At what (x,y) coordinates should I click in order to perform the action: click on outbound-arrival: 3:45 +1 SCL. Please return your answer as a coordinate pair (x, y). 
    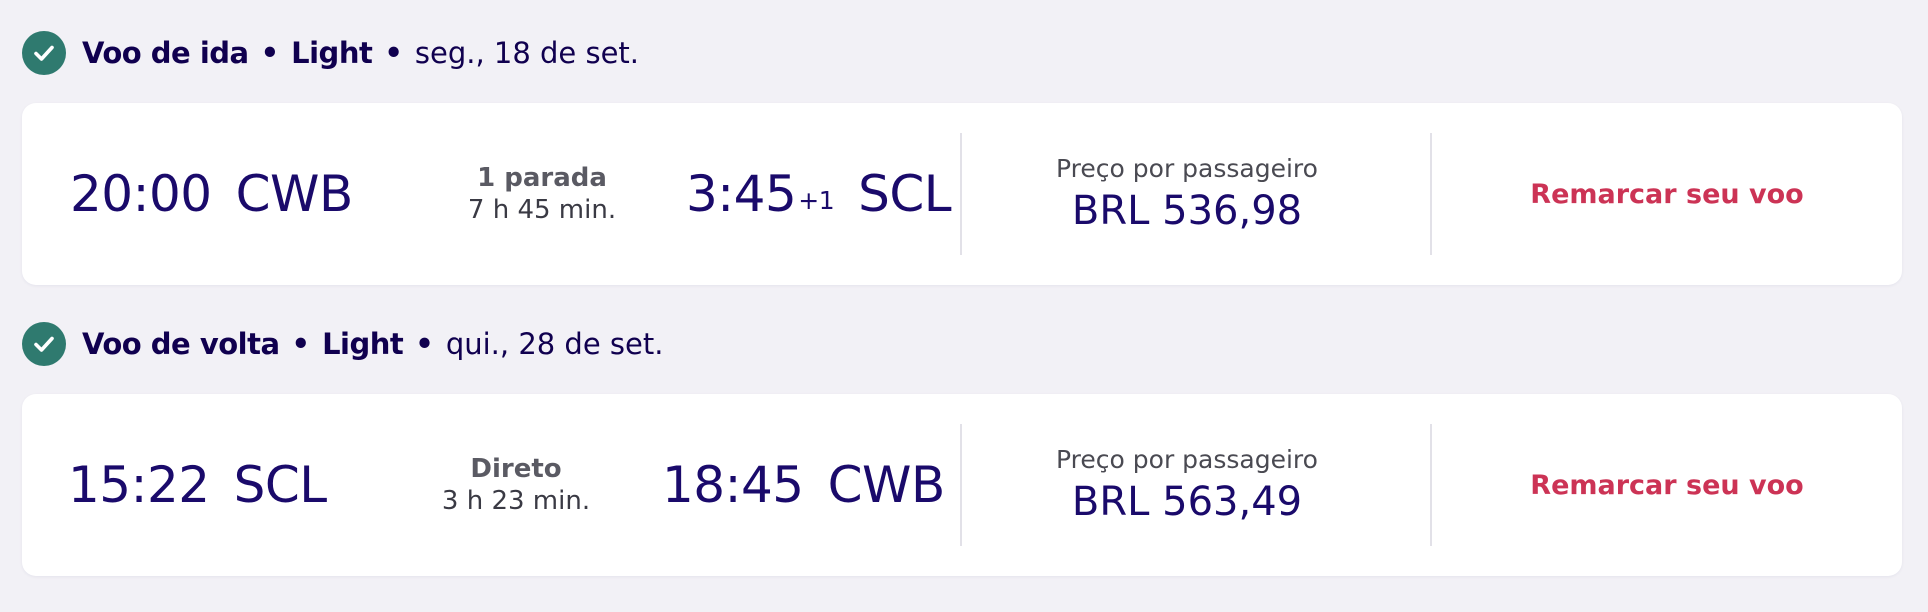
    Looking at the image, I should click on (819, 194).